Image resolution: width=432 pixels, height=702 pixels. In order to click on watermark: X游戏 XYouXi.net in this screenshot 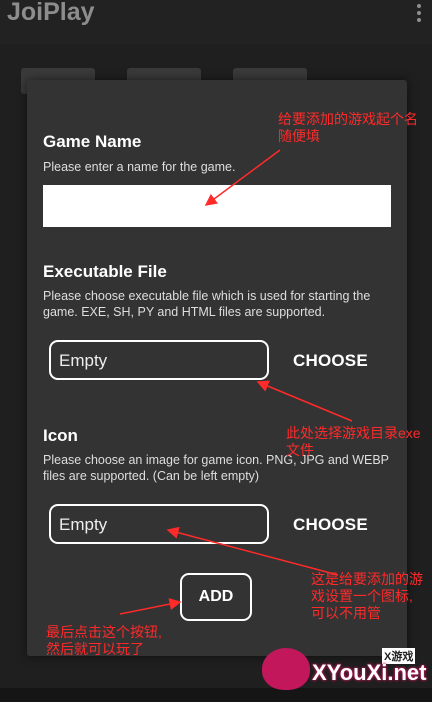, I will do `click(346, 669)`.